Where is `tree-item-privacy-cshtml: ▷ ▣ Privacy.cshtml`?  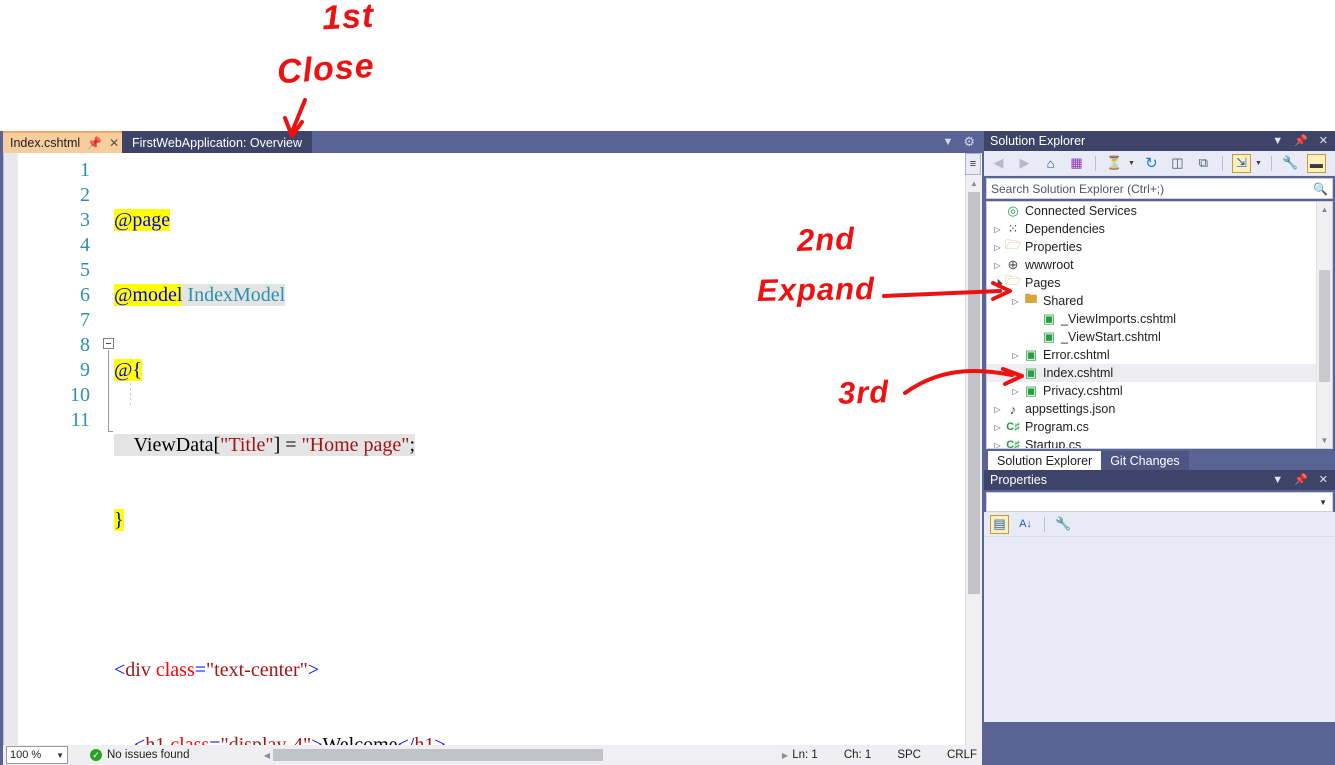 tree-item-privacy-cshtml: ▷ ▣ Privacy.cshtml is located at coordinates (1159, 391).